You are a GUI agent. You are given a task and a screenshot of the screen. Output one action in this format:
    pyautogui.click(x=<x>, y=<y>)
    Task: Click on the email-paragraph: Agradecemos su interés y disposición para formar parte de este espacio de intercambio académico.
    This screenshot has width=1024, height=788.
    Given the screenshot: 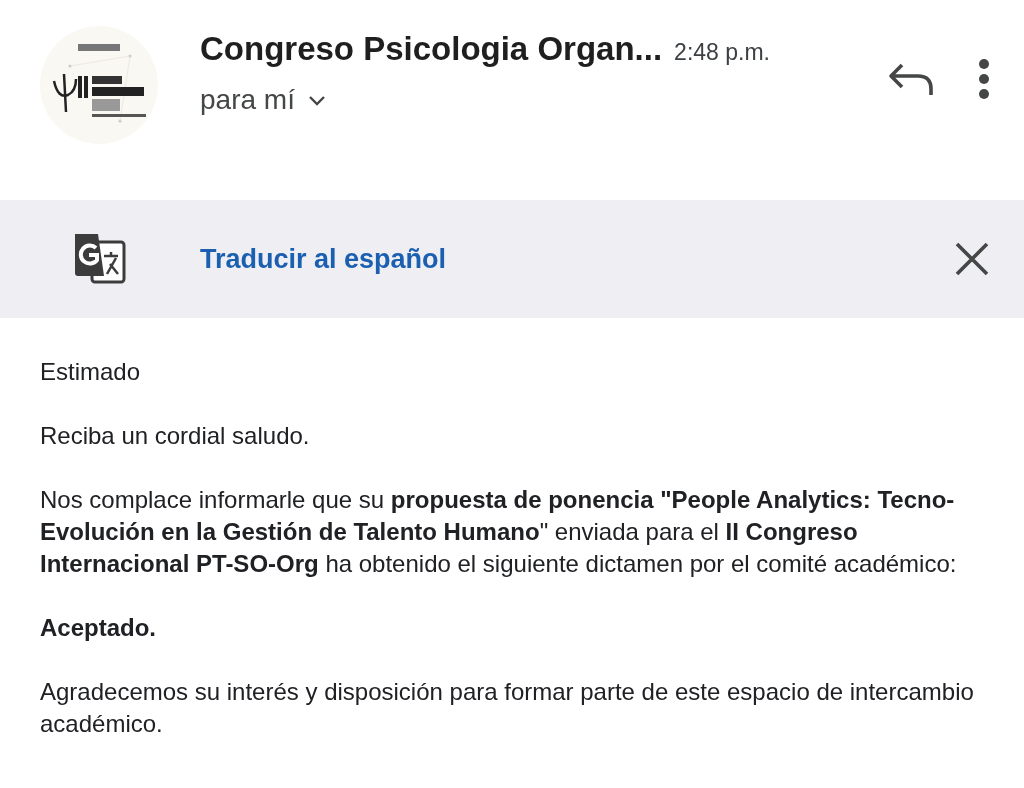 What is the action you would take?
    pyautogui.click(x=507, y=708)
    